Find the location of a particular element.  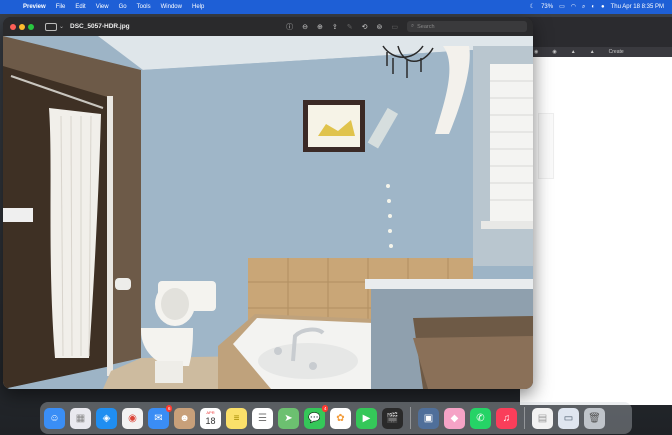

launchpad-icon: ▦ is located at coordinates (80, 418).